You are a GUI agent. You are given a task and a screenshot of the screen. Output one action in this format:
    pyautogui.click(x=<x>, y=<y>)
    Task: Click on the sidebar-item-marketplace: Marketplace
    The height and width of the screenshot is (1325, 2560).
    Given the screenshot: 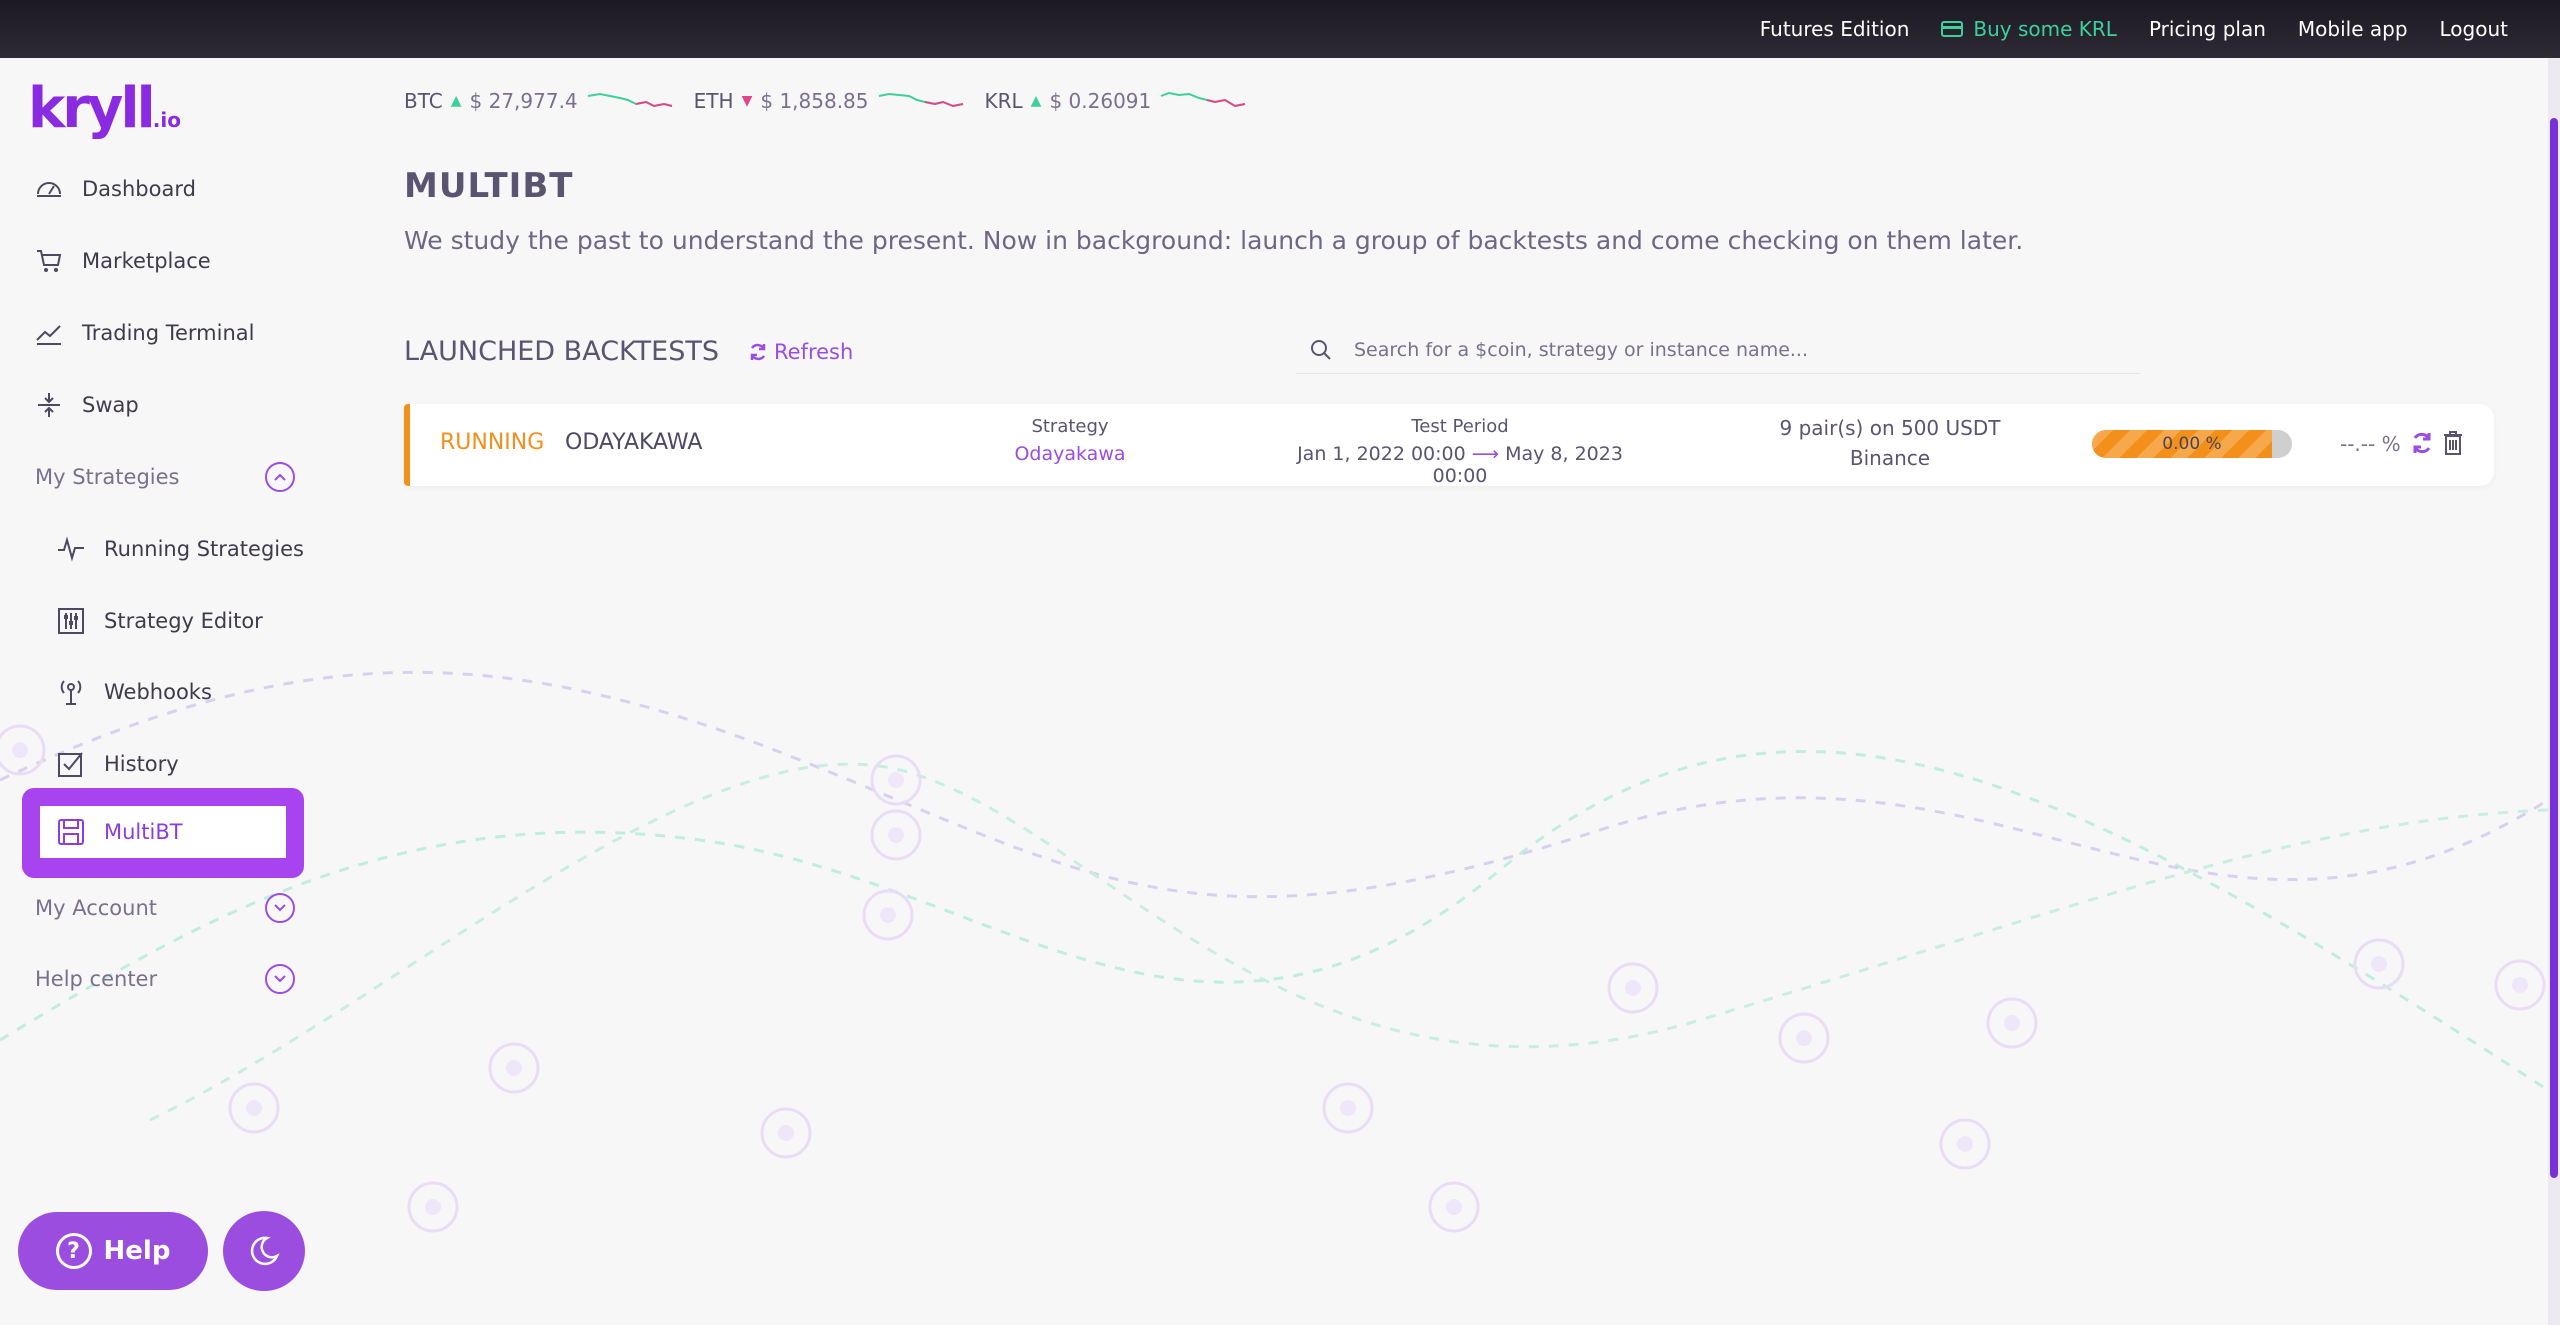 What is the action you would take?
    pyautogui.click(x=122, y=261)
    